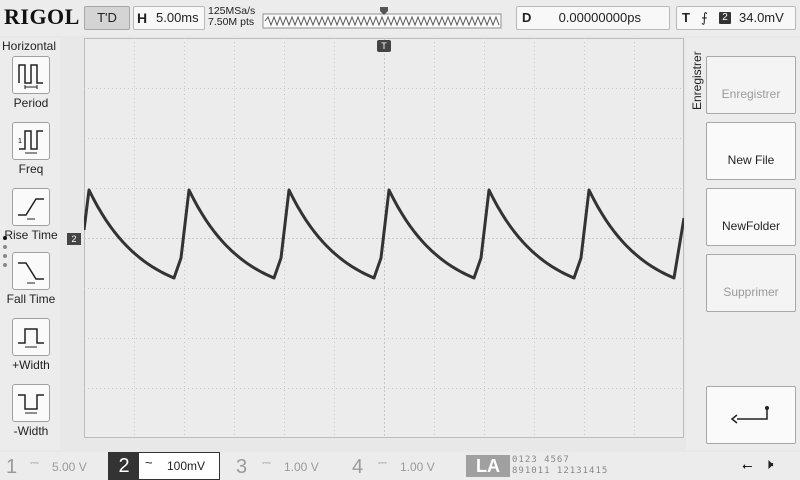 The image size is (800, 480). I want to click on channel-2-number: 2, so click(124, 466).